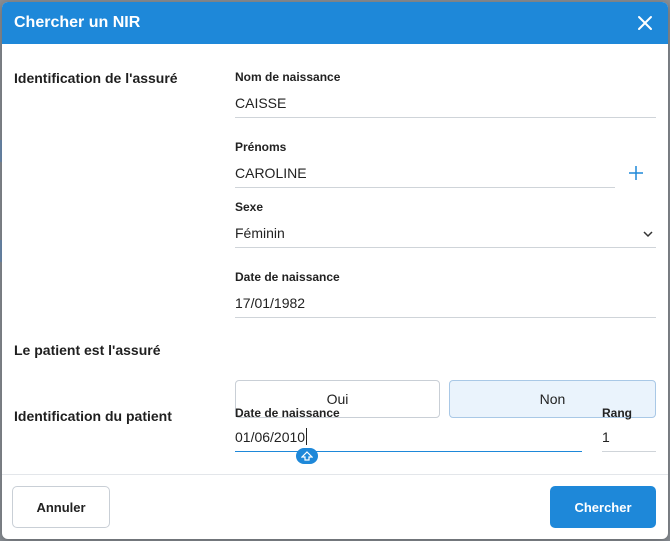 This screenshot has width=670, height=541. Describe the element at coordinates (445, 303) in the screenshot. I see `date-naissance-assure-field: 17/01/1982` at that location.